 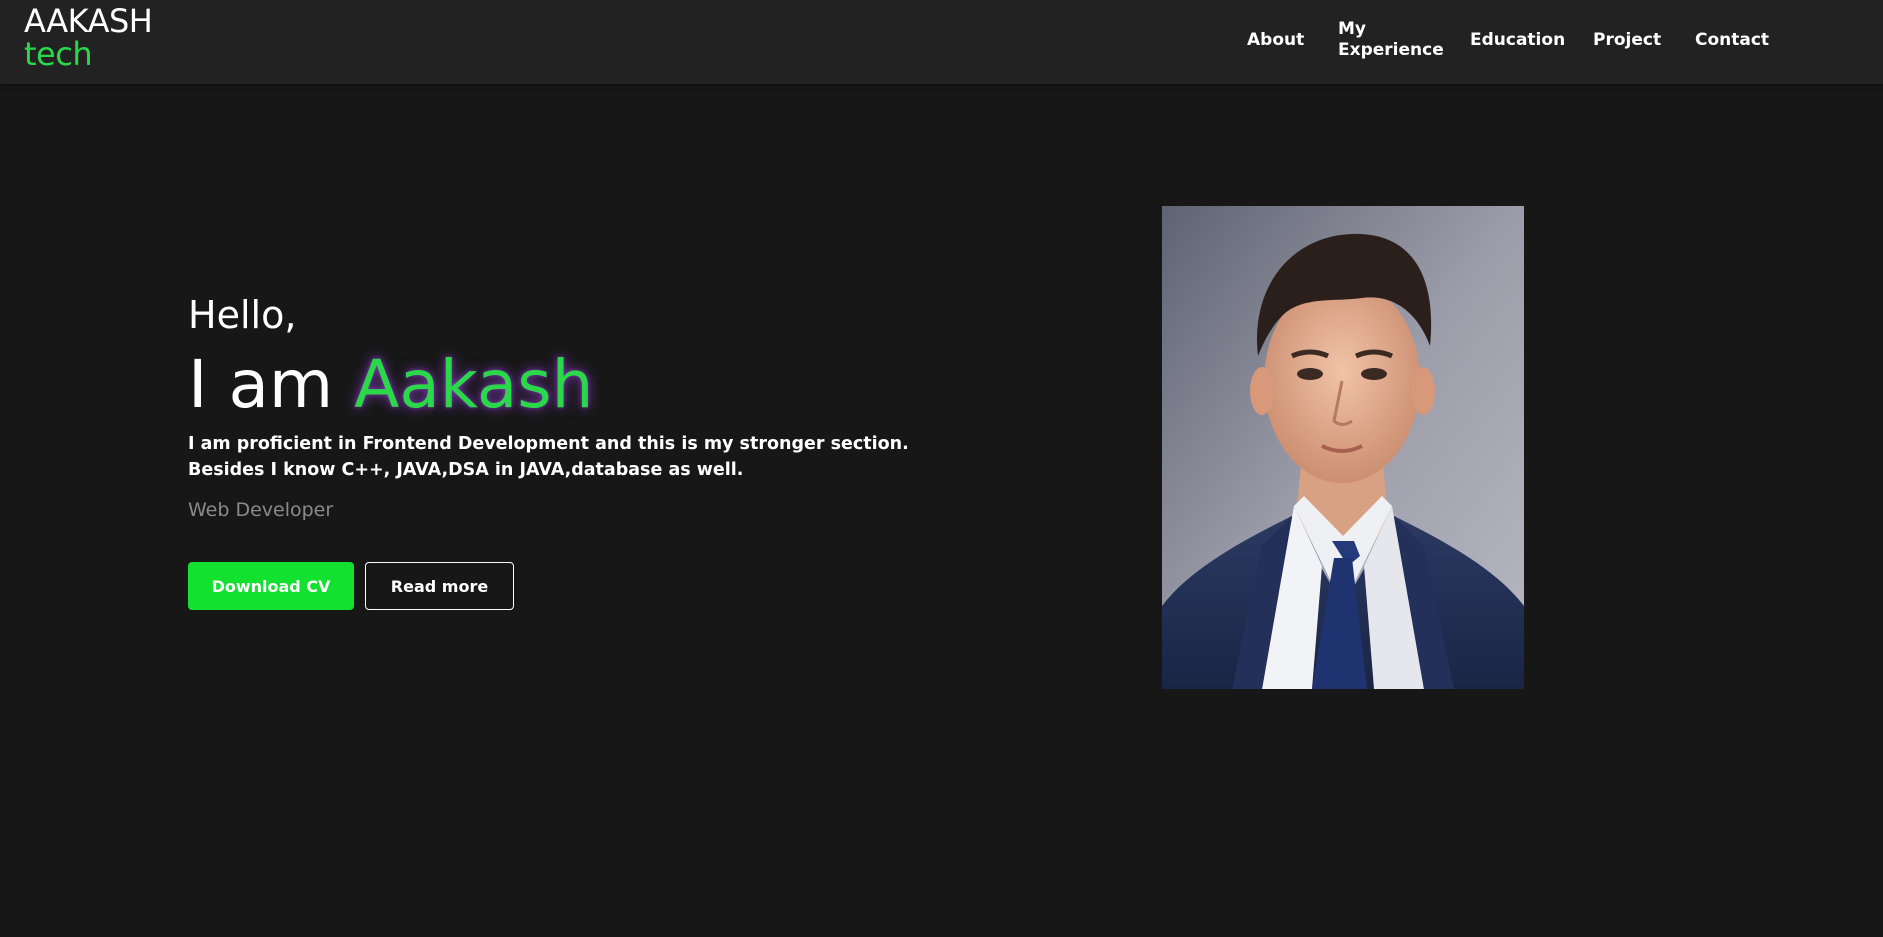 I want to click on read-more-button: Read more, so click(x=439, y=586).